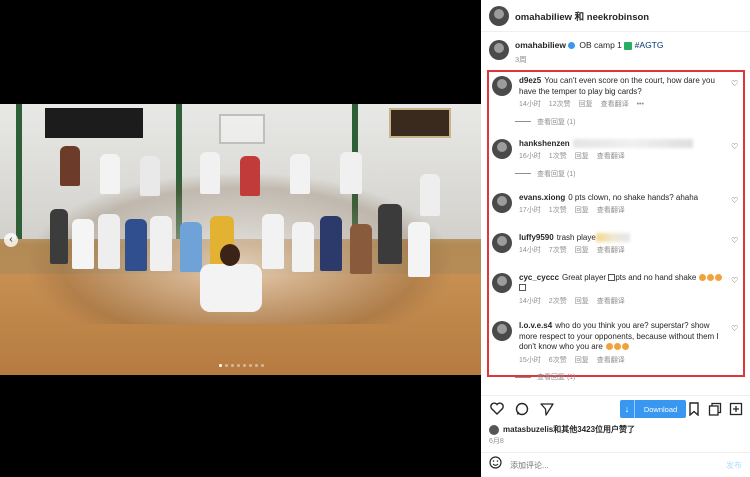 This screenshot has width=750, height=477. Describe the element at coordinates (558, 361) in the screenshot. I see `comment-likes: 6次赞` at that location.